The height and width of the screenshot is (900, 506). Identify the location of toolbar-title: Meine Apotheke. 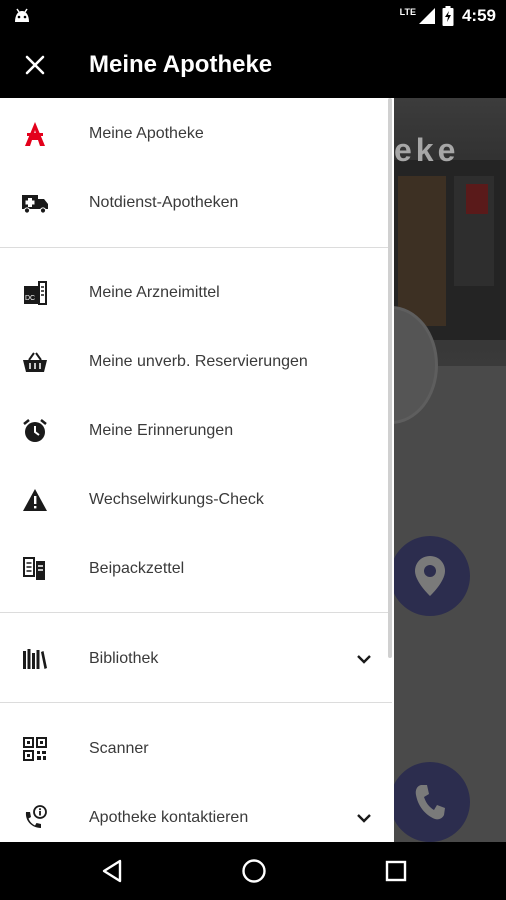
(181, 64).